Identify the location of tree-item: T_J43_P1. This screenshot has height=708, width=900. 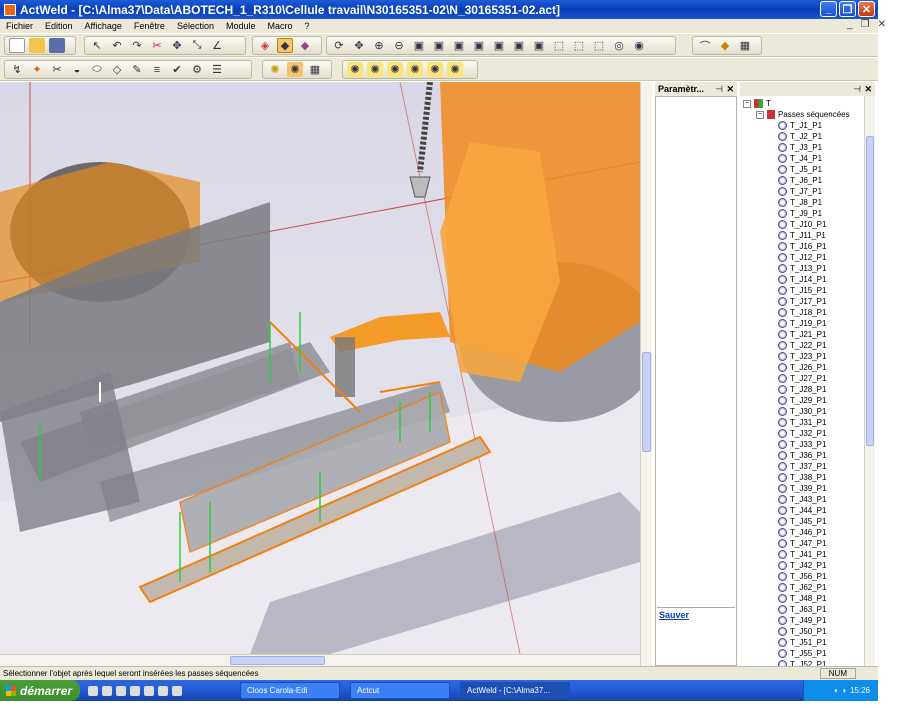
(802, 499).